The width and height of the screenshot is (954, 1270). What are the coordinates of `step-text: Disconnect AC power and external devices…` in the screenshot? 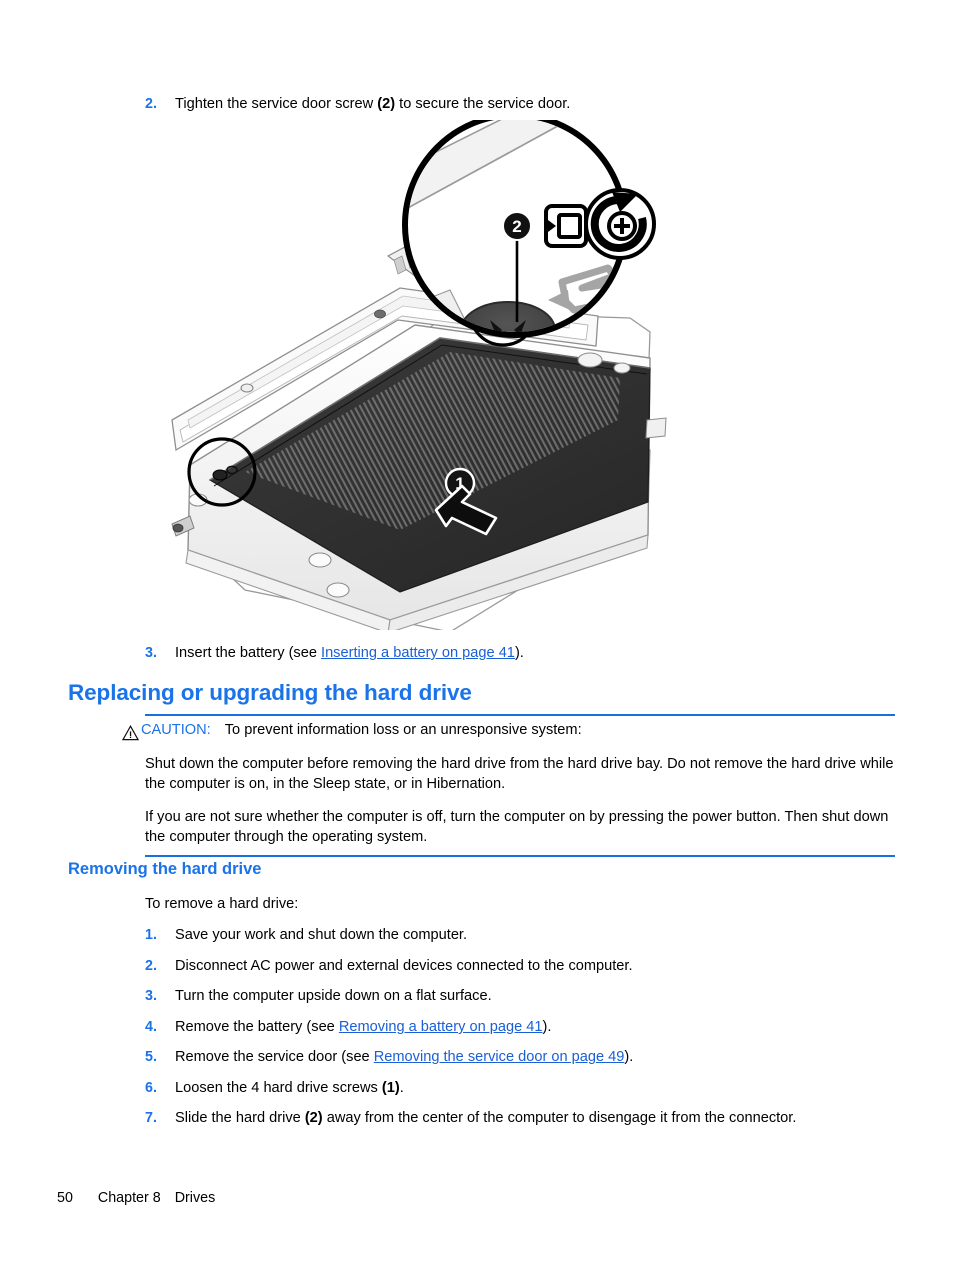 It's located at (404, 966).